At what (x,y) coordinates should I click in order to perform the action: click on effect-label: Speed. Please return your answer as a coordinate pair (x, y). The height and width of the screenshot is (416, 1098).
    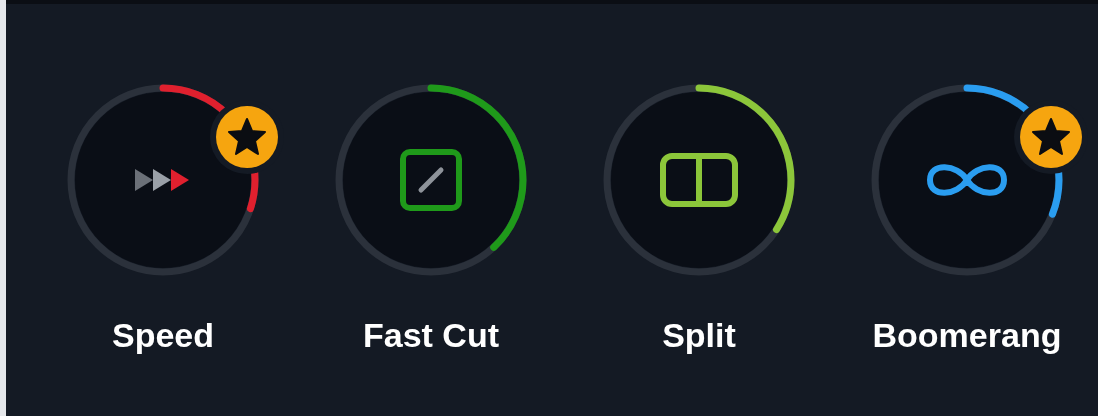
    Looking at the image, I should click on (162, 335).